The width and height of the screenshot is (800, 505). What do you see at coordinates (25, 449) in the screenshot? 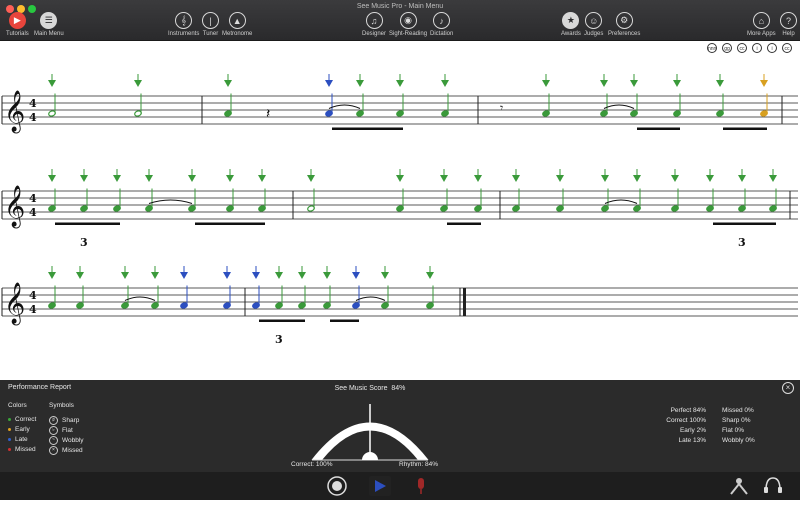
I see `legend-missed-label: Missed` at bounding box center [25, 449].